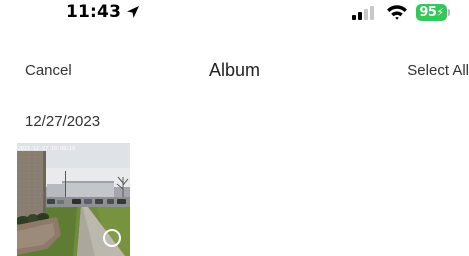 The width and height of the screenshot is (469, 256). What do you see at coordinates (234, 14) in the screenshot?
I see `status-bar: 11:43 95⚡︎` at bounding box center [234, 14].